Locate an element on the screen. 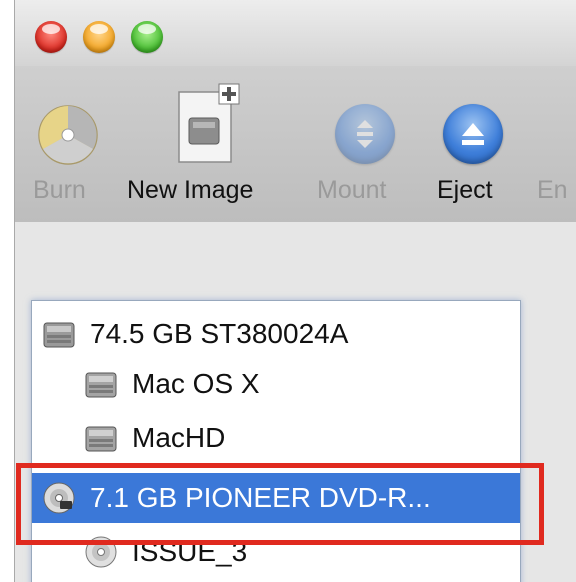 This screenshot has width=576, height=582. title-bar is located at coordinates (295, 33).